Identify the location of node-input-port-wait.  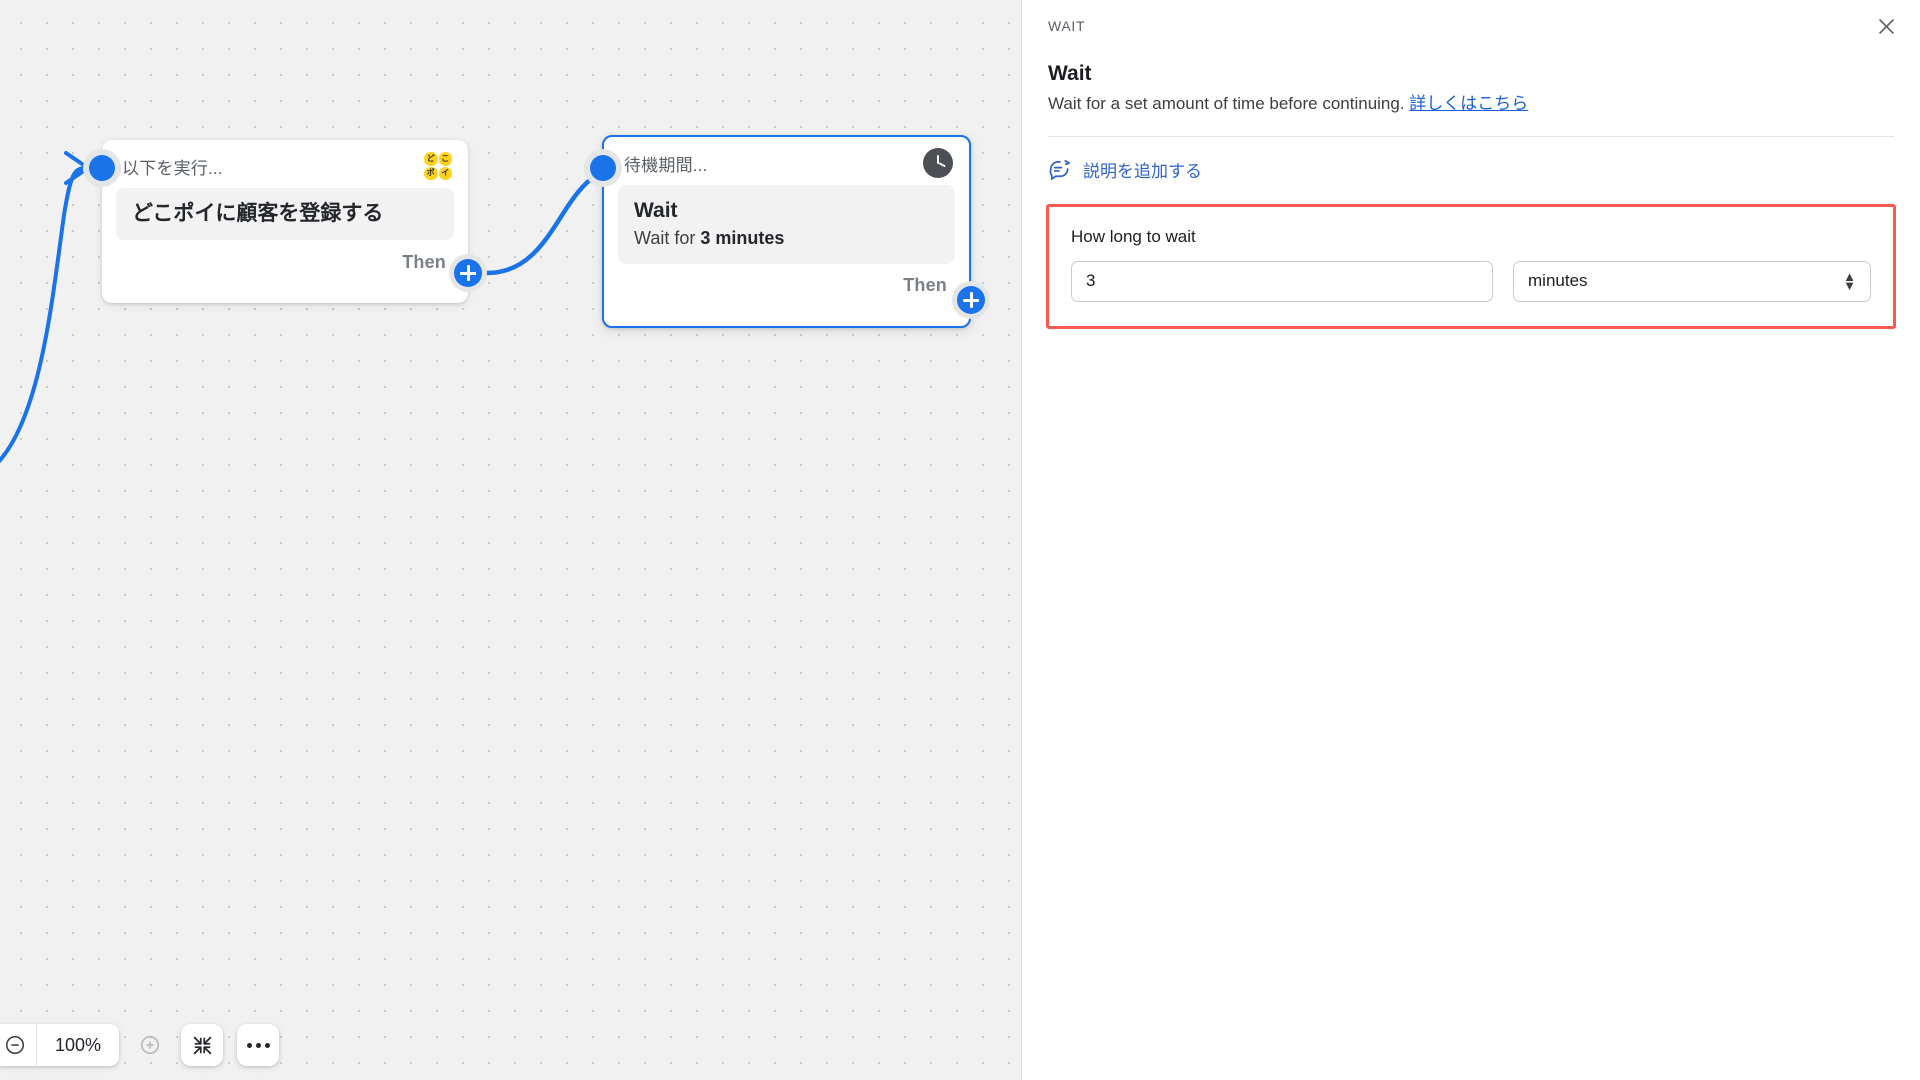
(603, 168).